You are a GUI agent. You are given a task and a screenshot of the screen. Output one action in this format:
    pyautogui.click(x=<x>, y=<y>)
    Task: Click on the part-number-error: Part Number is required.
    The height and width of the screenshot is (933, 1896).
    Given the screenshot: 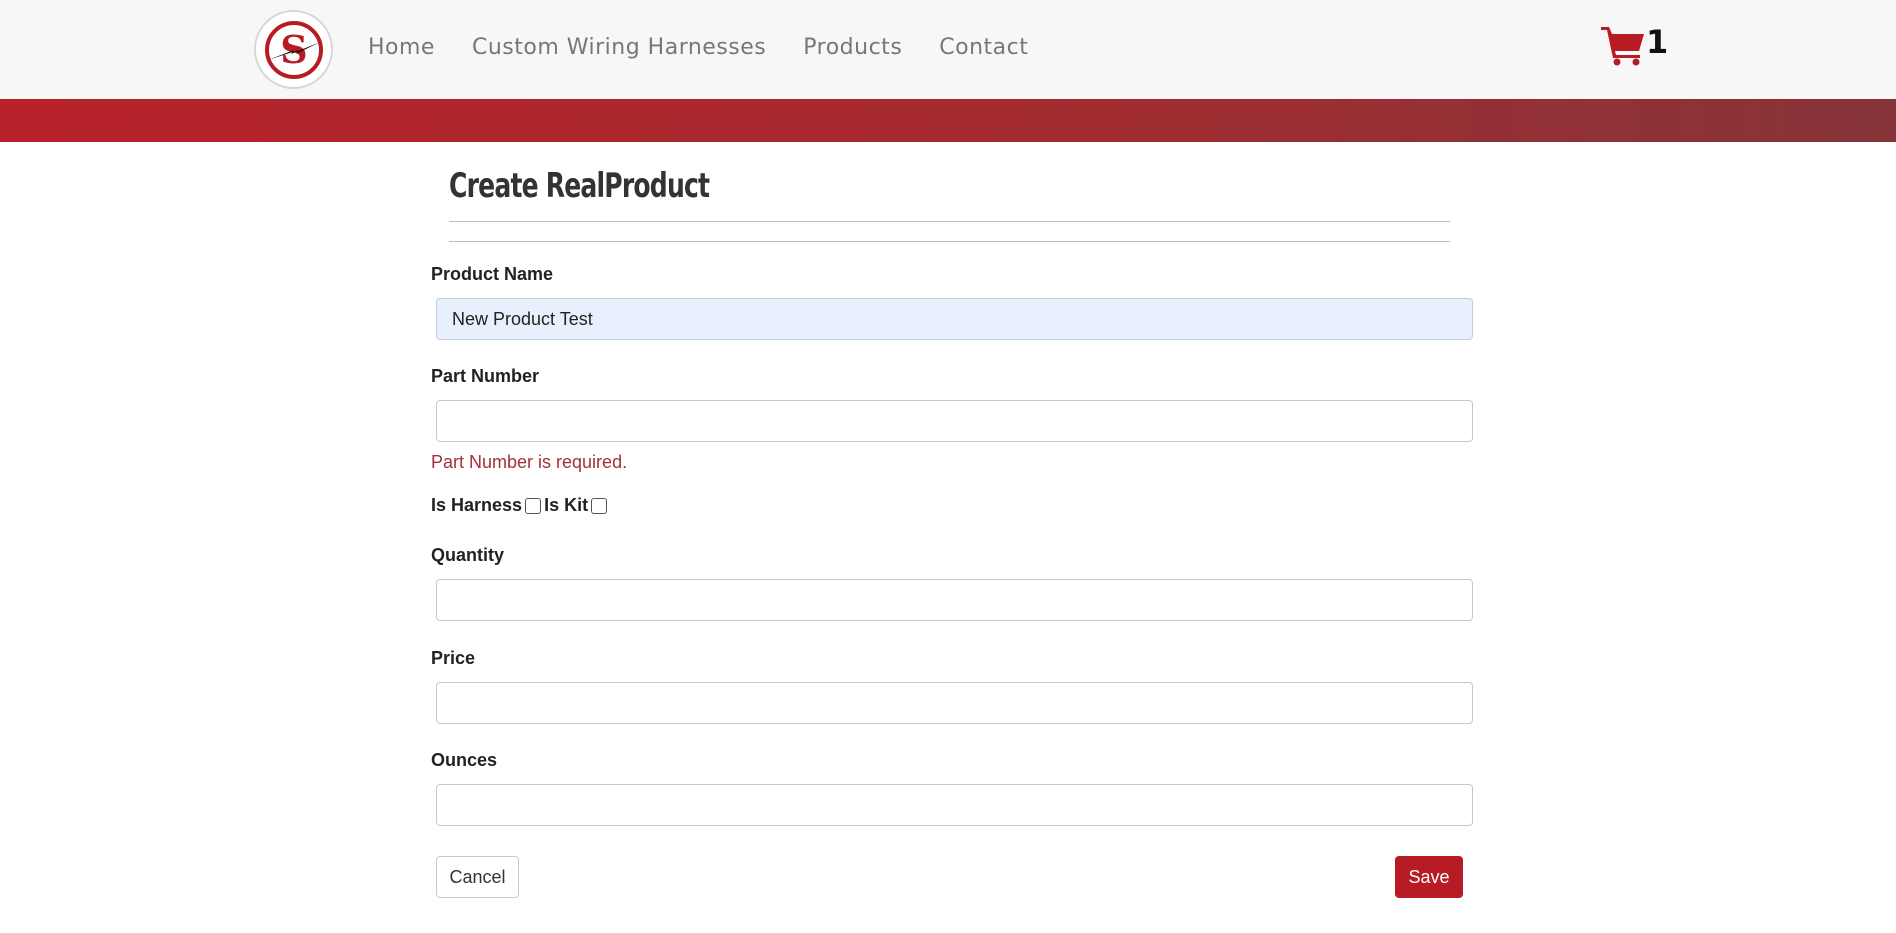 What is the action you would take?
    pyautogui.click(x=529, y=462)
    